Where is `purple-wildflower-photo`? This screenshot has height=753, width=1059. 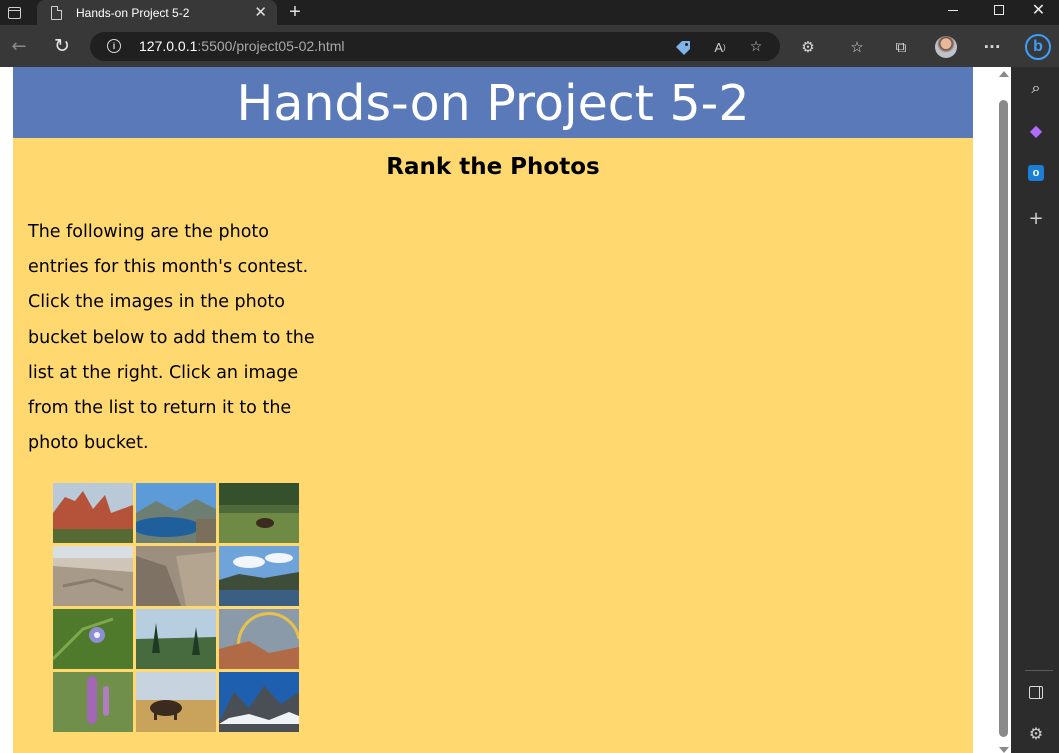 purple-wildflower-photo is located at coordinates (93, 639).